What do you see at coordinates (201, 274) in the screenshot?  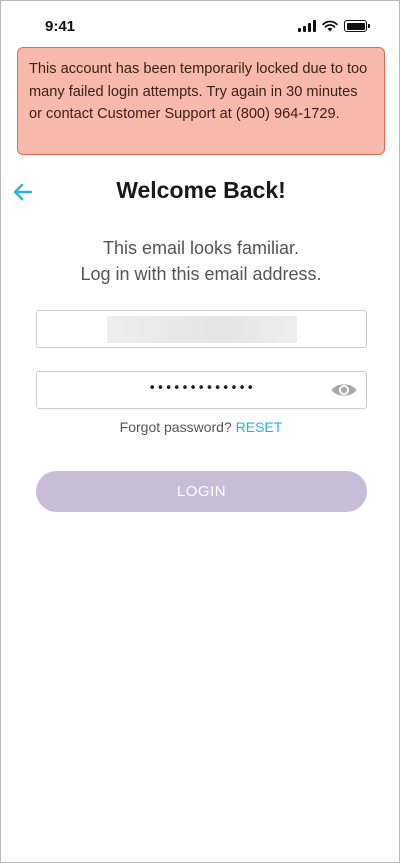 I see `subtitle-line-2: Log in with this email address.` at bounding box center [201, 274].